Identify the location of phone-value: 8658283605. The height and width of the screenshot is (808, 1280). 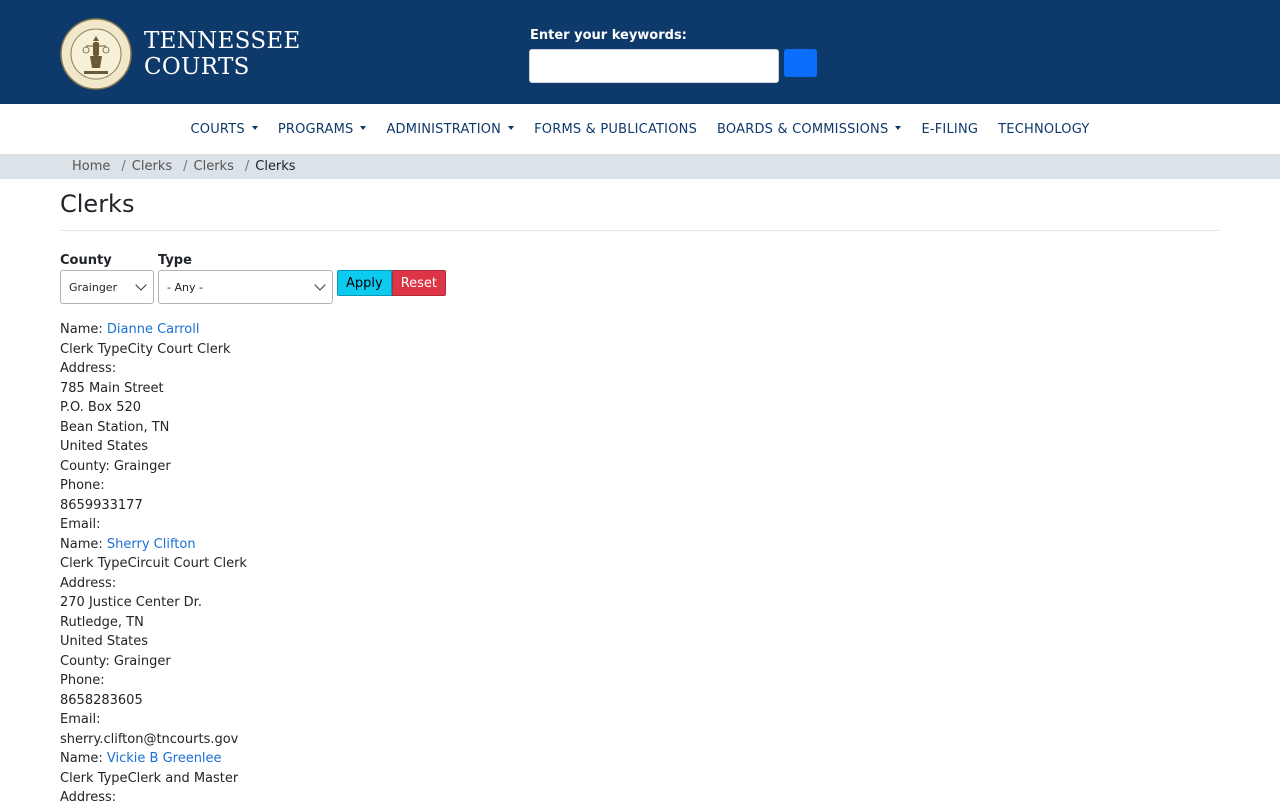
(101, 700).